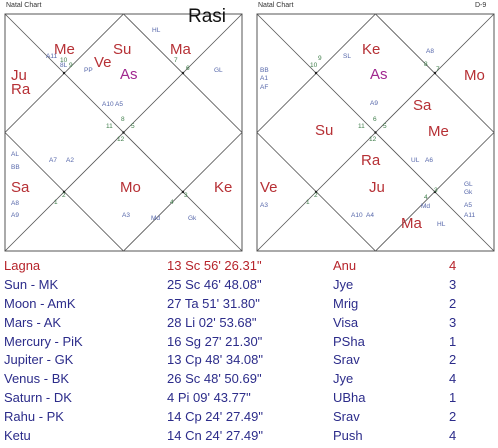 The width and height of the screenshot is (498, 448). I want to click on rasi-note: HL, so click(156, 30).